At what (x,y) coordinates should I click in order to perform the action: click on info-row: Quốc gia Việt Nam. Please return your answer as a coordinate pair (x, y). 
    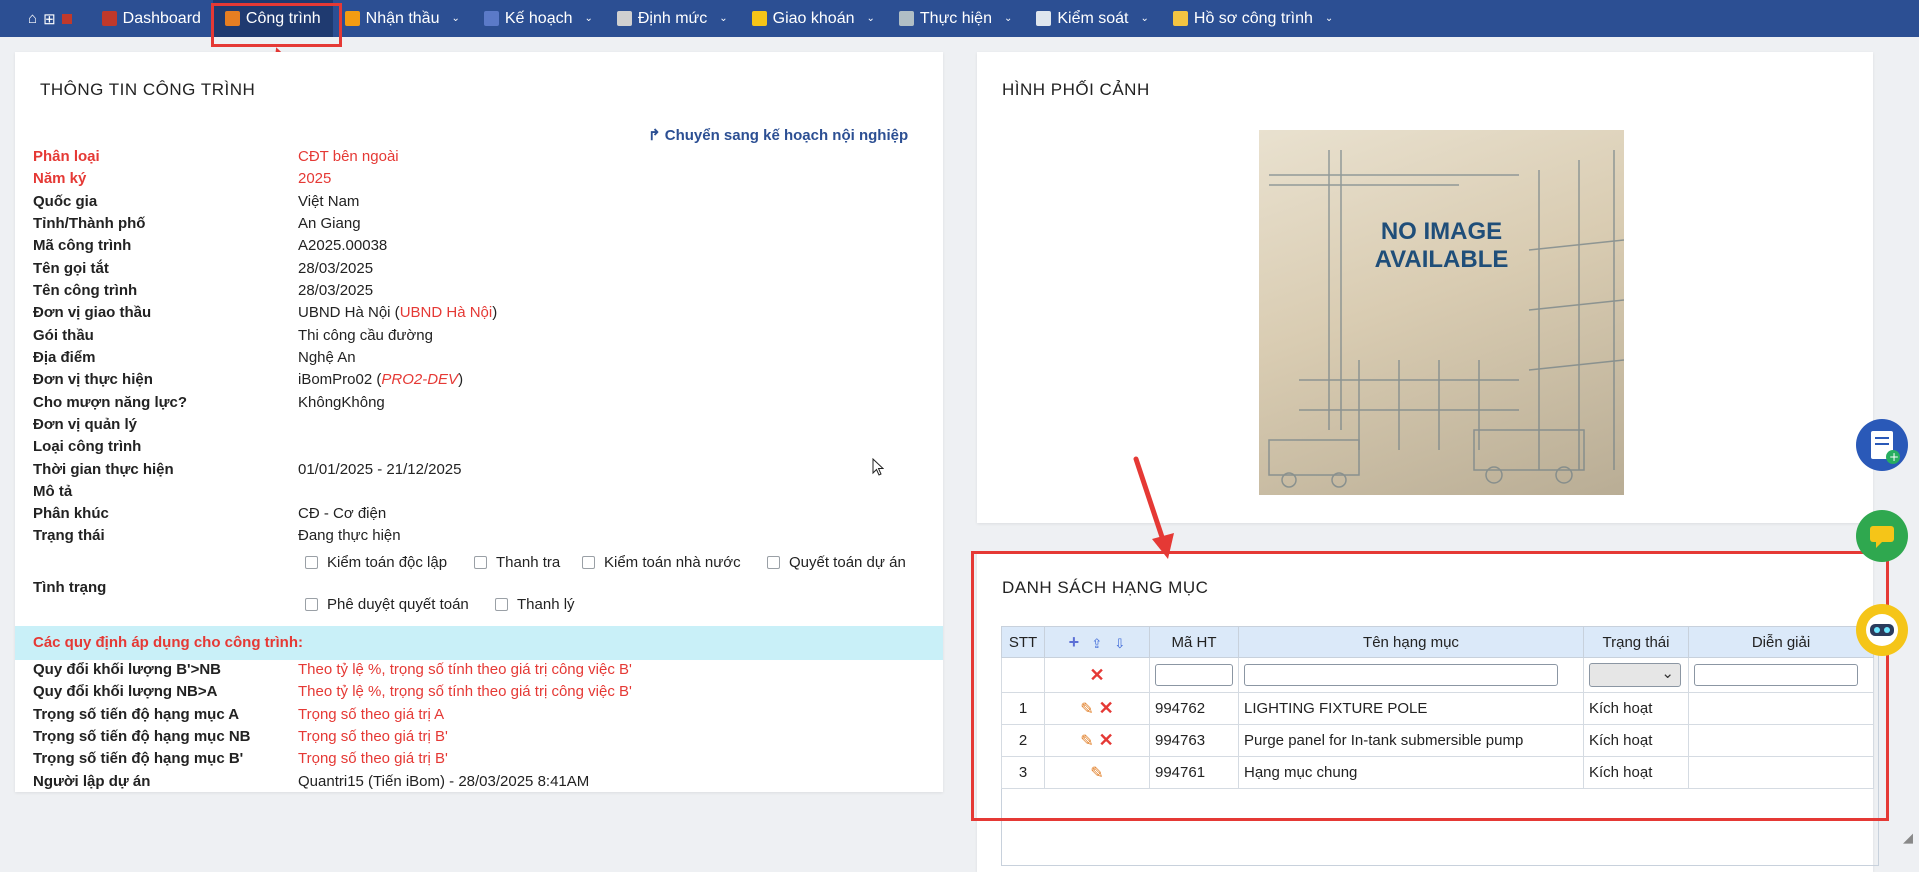
    Looking at the image, I should click on (483, 204).